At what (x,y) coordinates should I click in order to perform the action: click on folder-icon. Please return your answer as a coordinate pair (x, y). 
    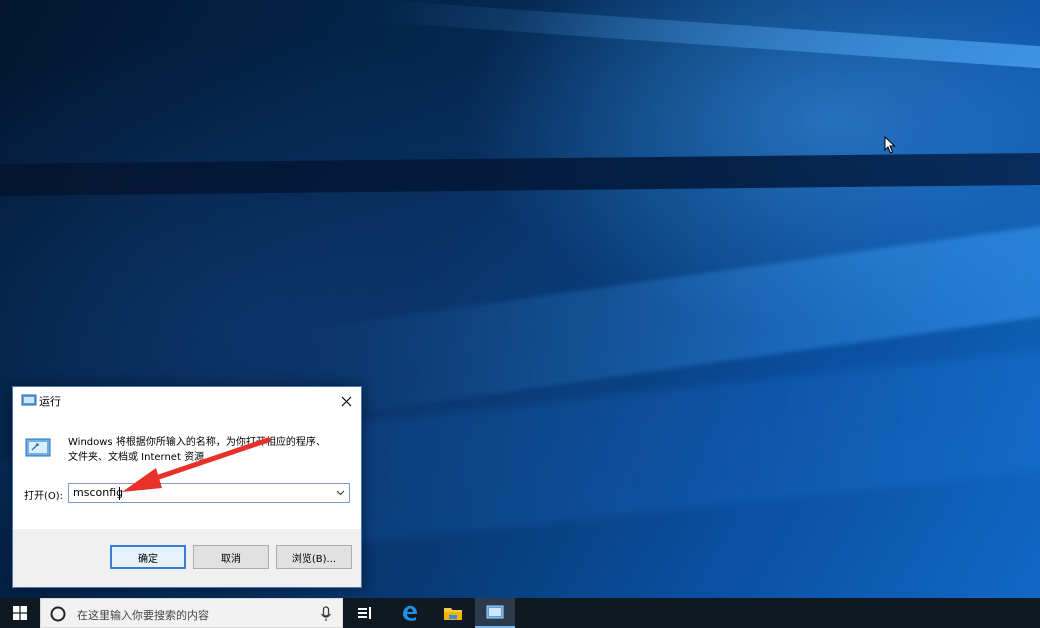
    Looking at the image, I should click on (453, 614).